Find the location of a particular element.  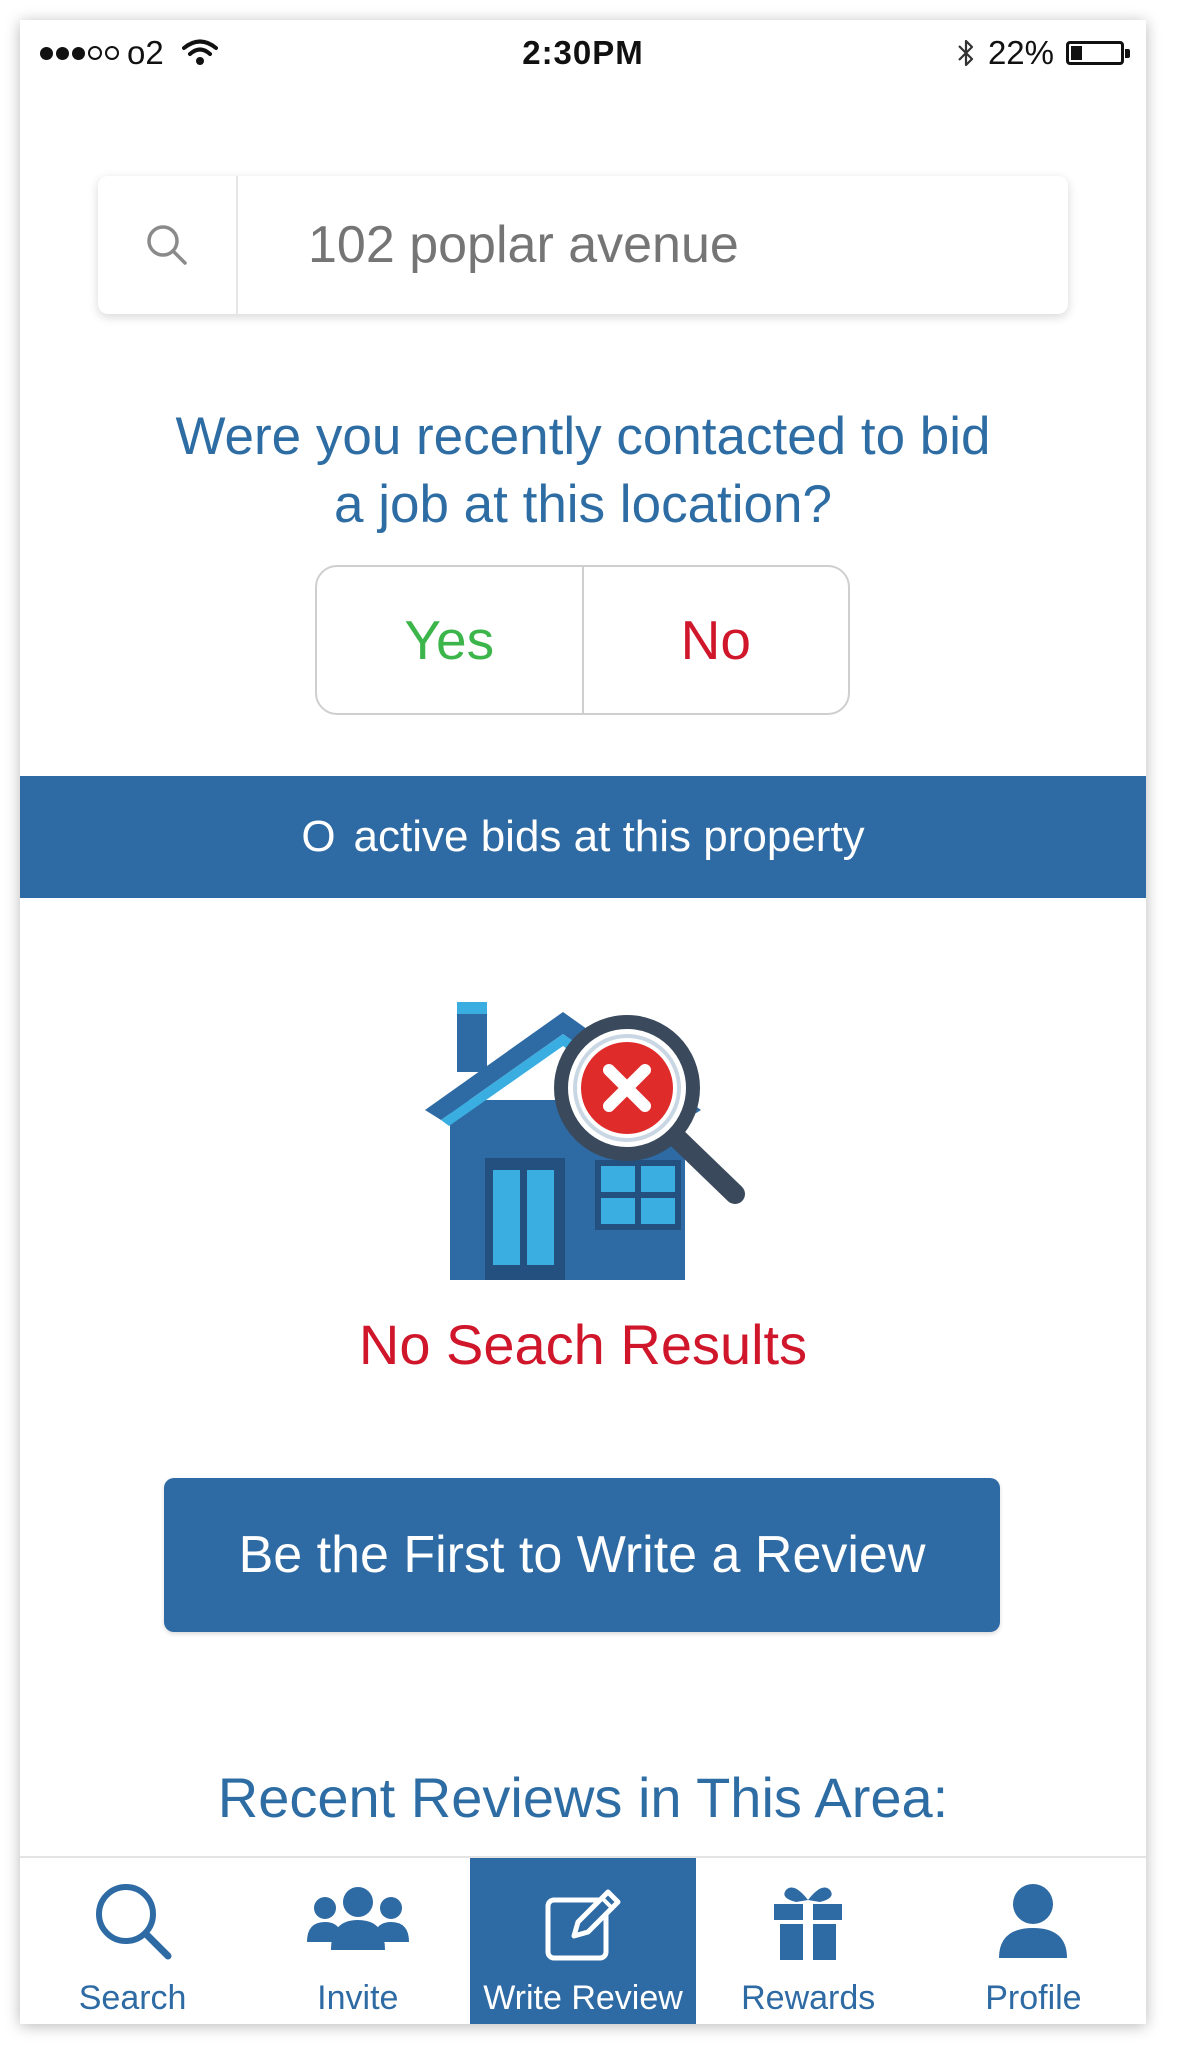

bluetooth-icon is located at coordinates (966, 53).